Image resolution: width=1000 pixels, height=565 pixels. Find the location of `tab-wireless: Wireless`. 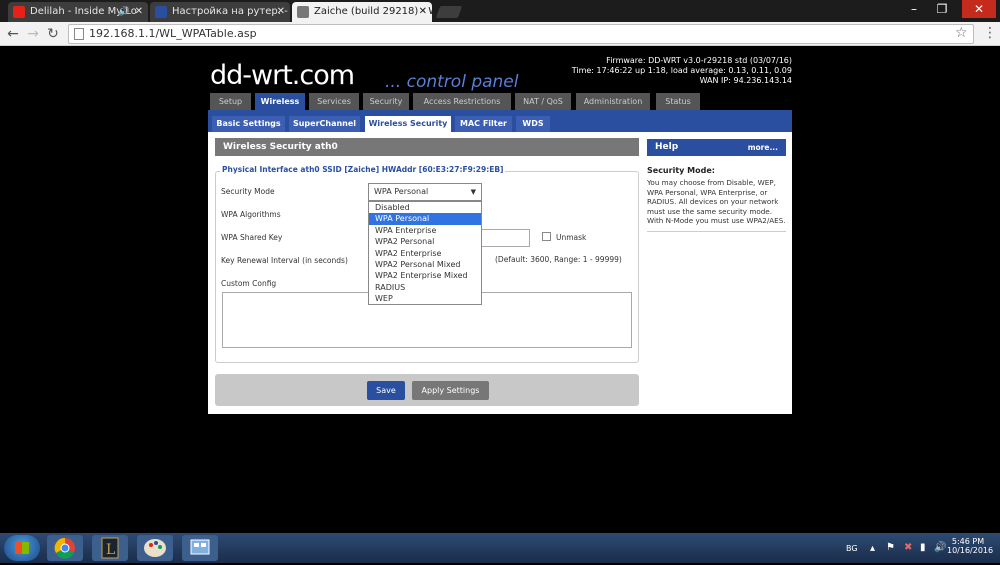

tab-wireless: Wireless is located at coordinates (280, 101).